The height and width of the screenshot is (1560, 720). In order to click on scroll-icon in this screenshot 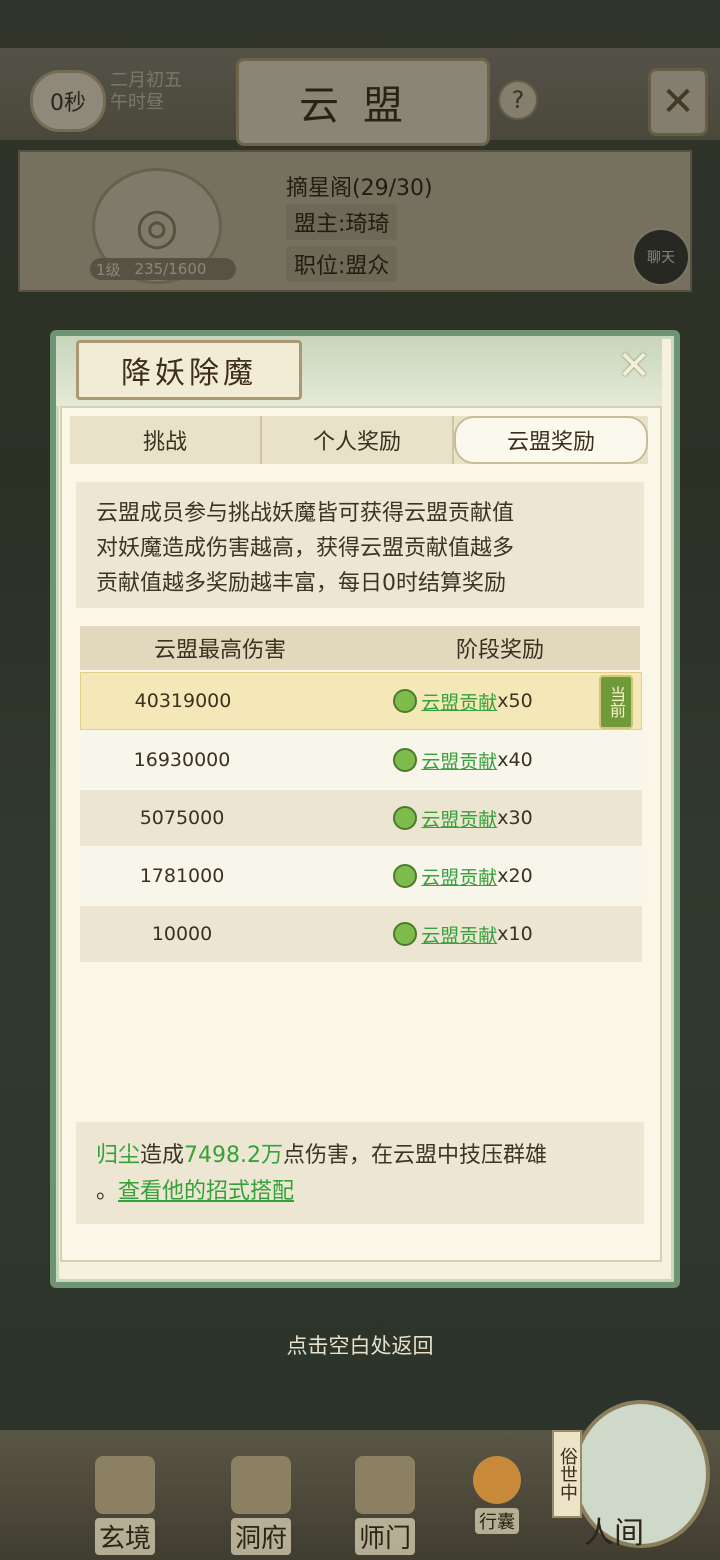, I will do `click(125, 1485)`.